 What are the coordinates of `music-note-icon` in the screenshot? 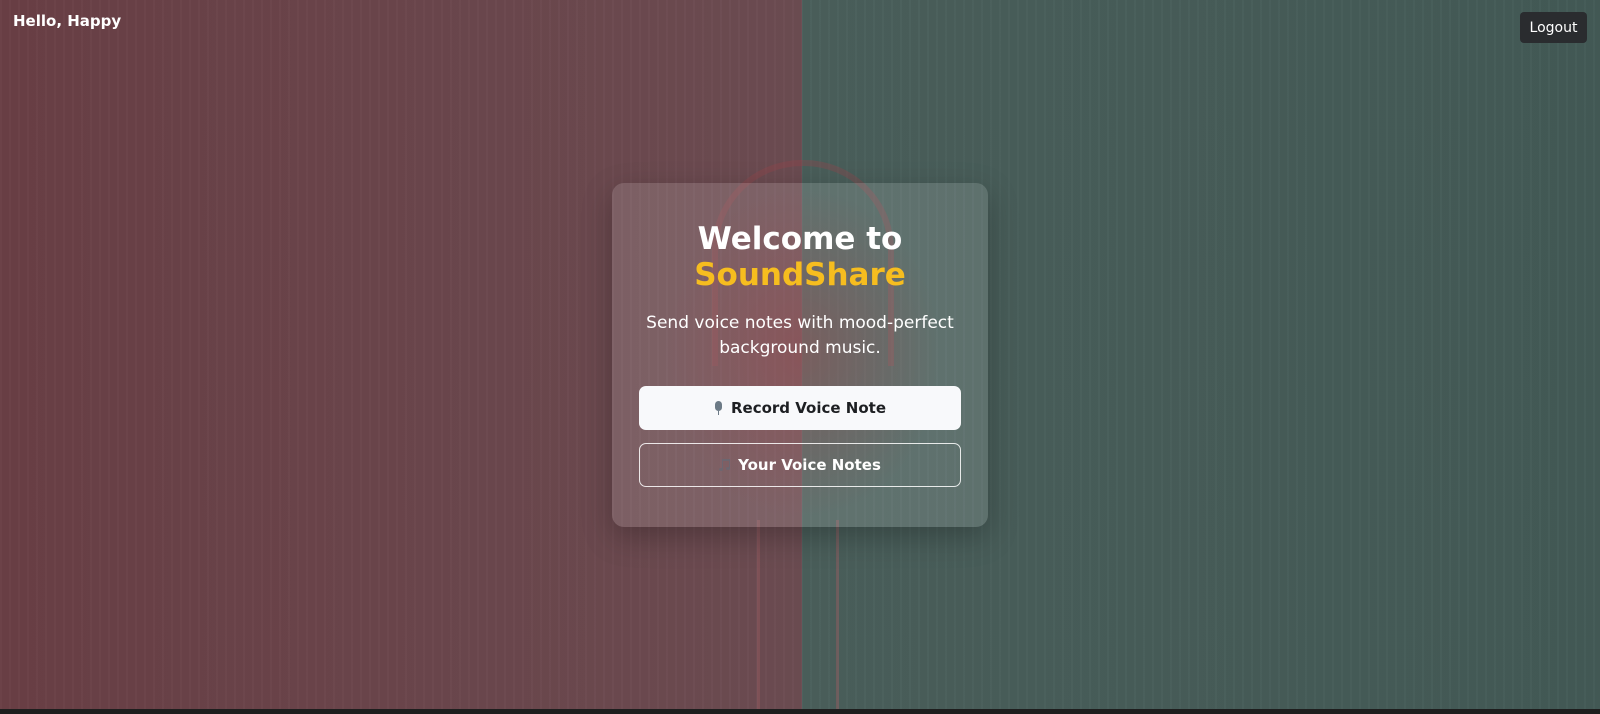 It's located at (725, 465).